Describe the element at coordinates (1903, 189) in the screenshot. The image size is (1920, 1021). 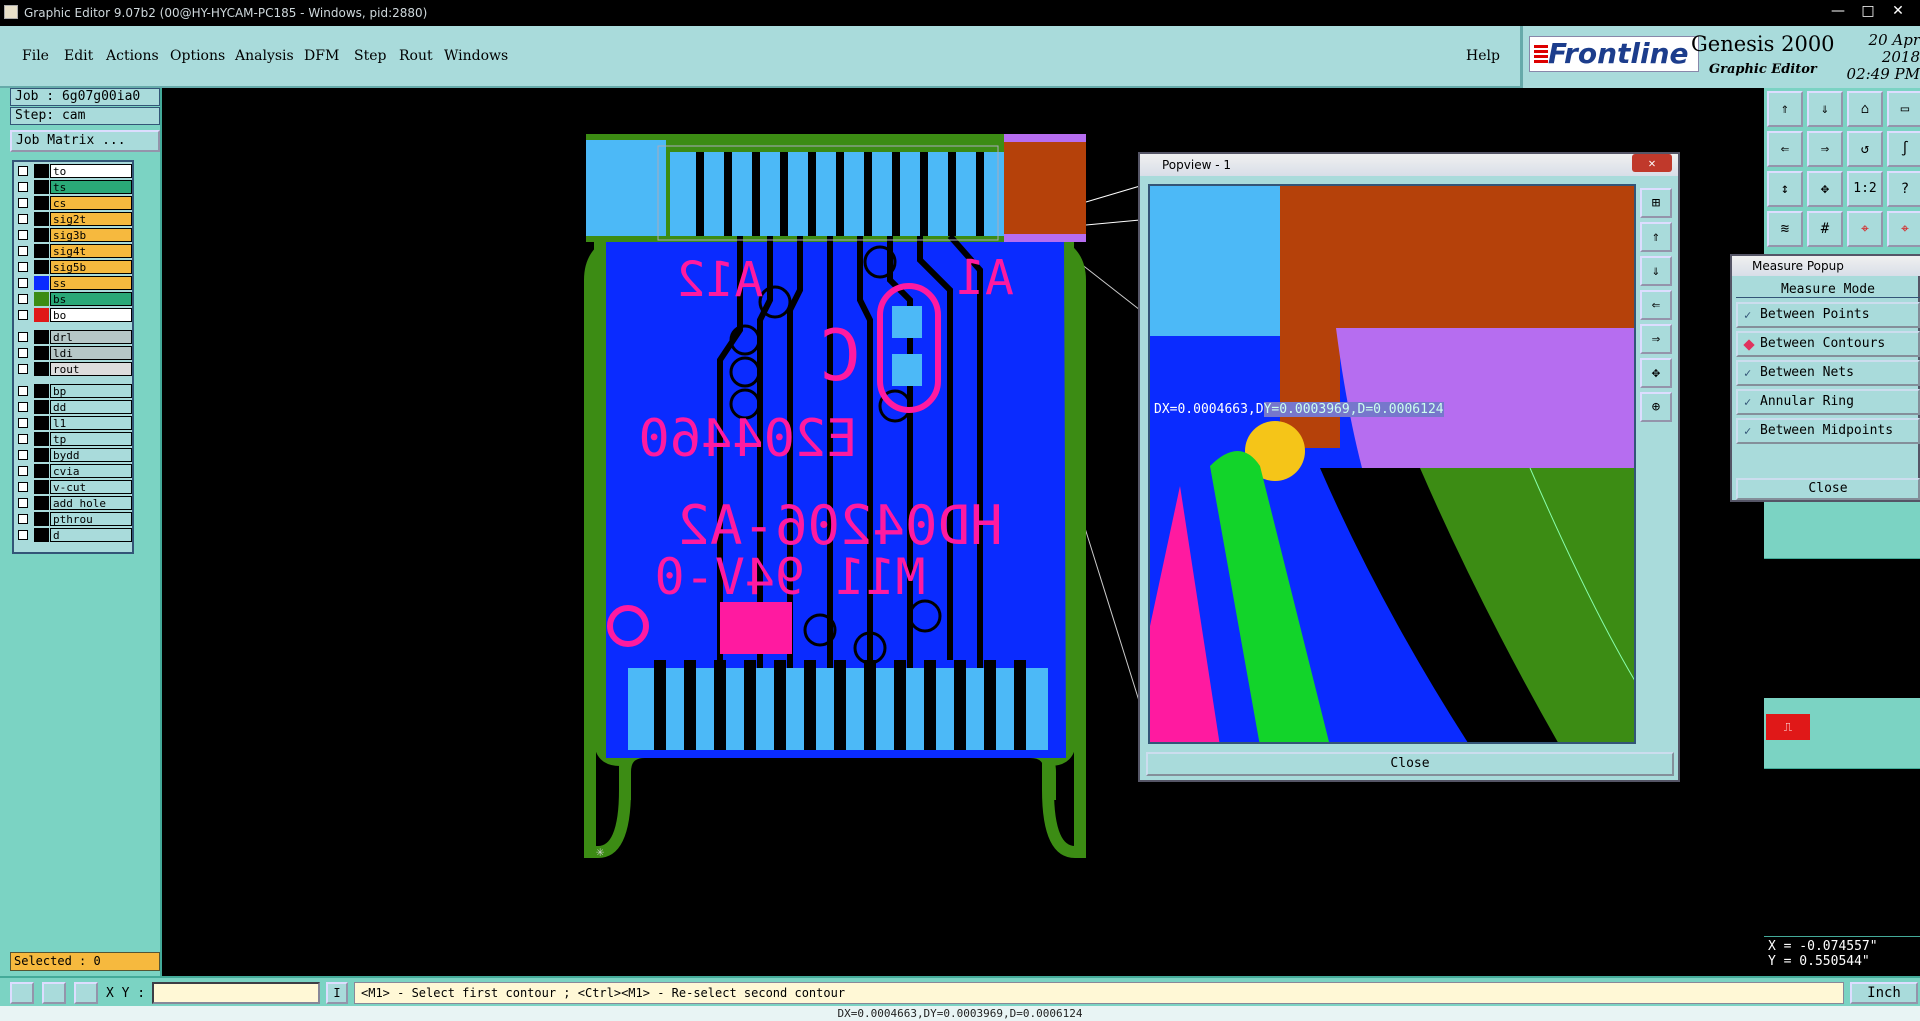
I see `tool-help-icon: ?` at that location.